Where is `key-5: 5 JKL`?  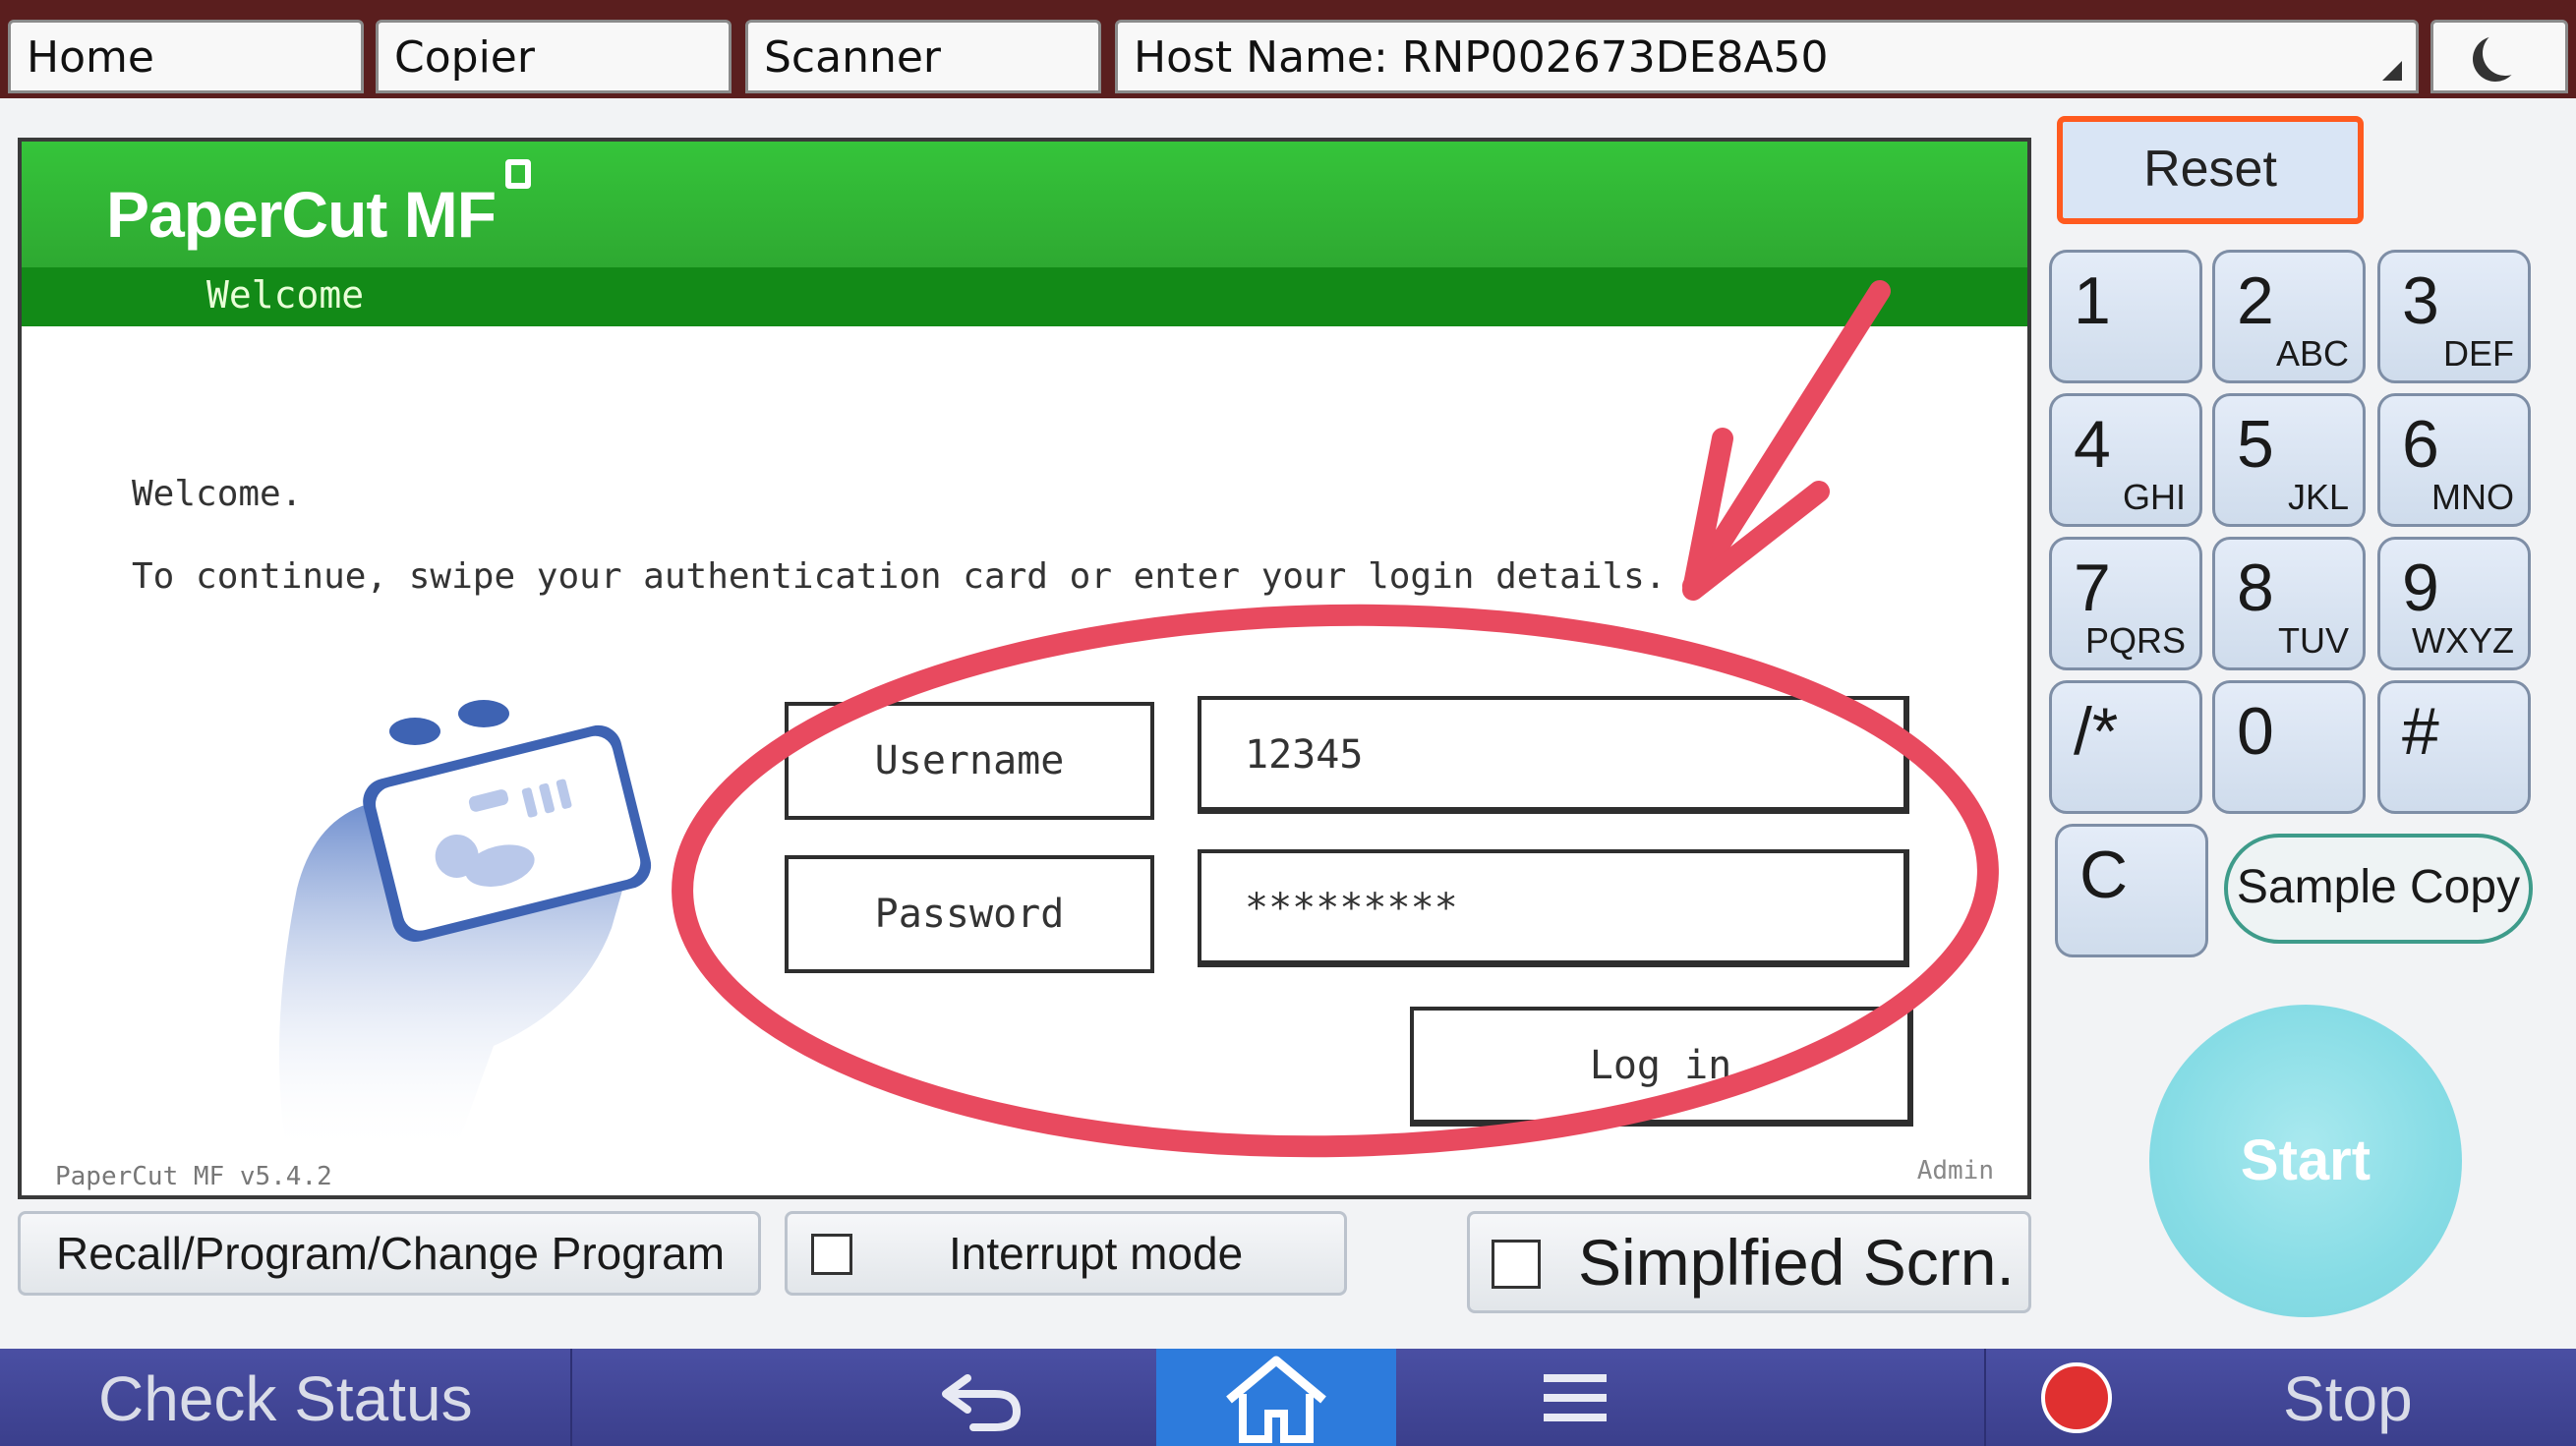 key-5: 5 JKL is located at coordinates (2289, 460).